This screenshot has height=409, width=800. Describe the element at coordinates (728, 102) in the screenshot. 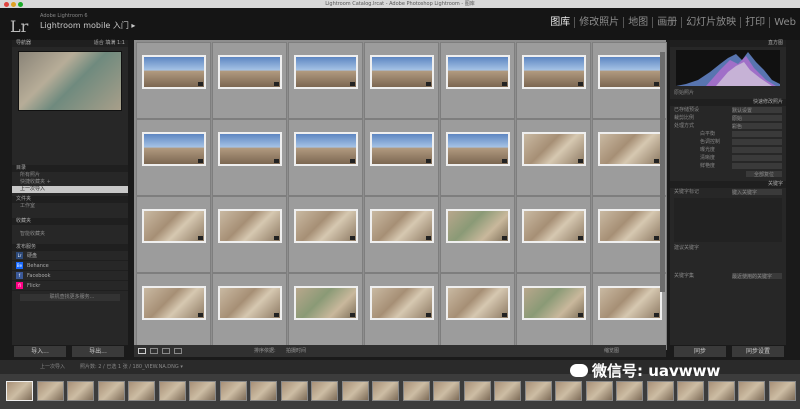

I see `quick-develop-header: 快速修改照片` at that location.